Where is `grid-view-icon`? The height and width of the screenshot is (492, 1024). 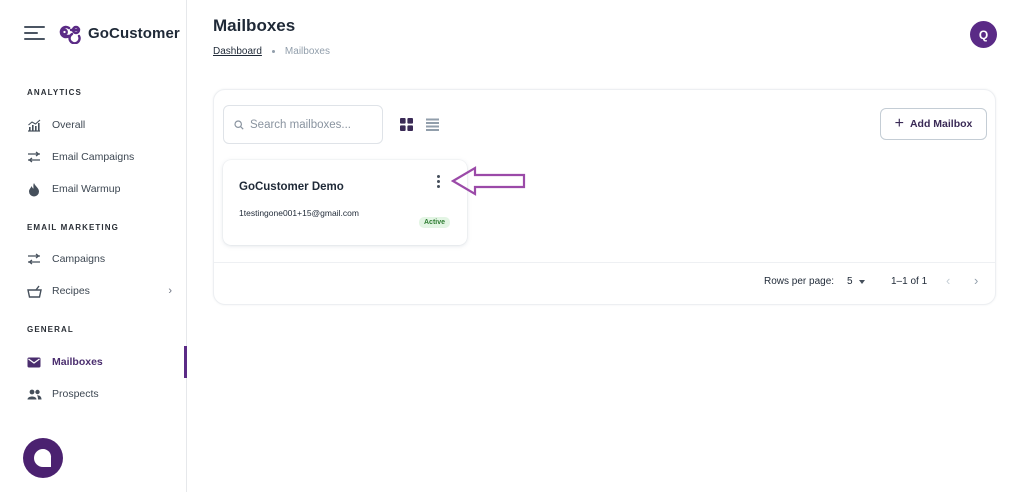 grid-view-icon is located at coordinates (406, 124).